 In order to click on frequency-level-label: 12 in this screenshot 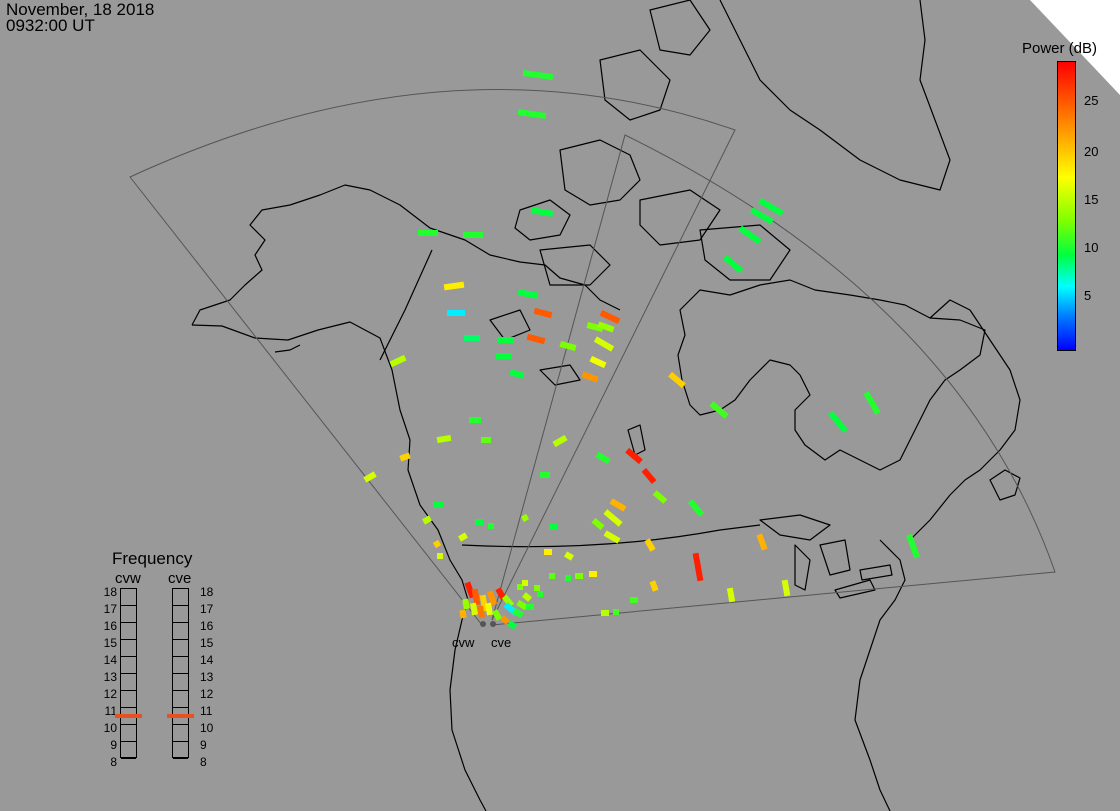, I will do `click(207, 694)`.